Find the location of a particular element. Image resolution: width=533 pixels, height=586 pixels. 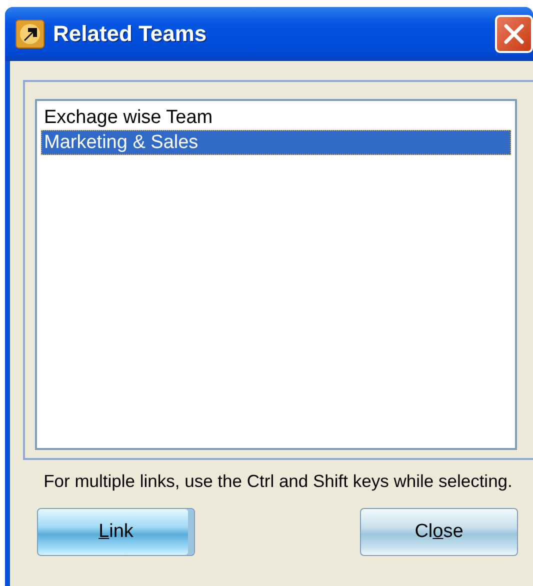

list-item: Exchage wise Team is located at coordinates (276, 117).